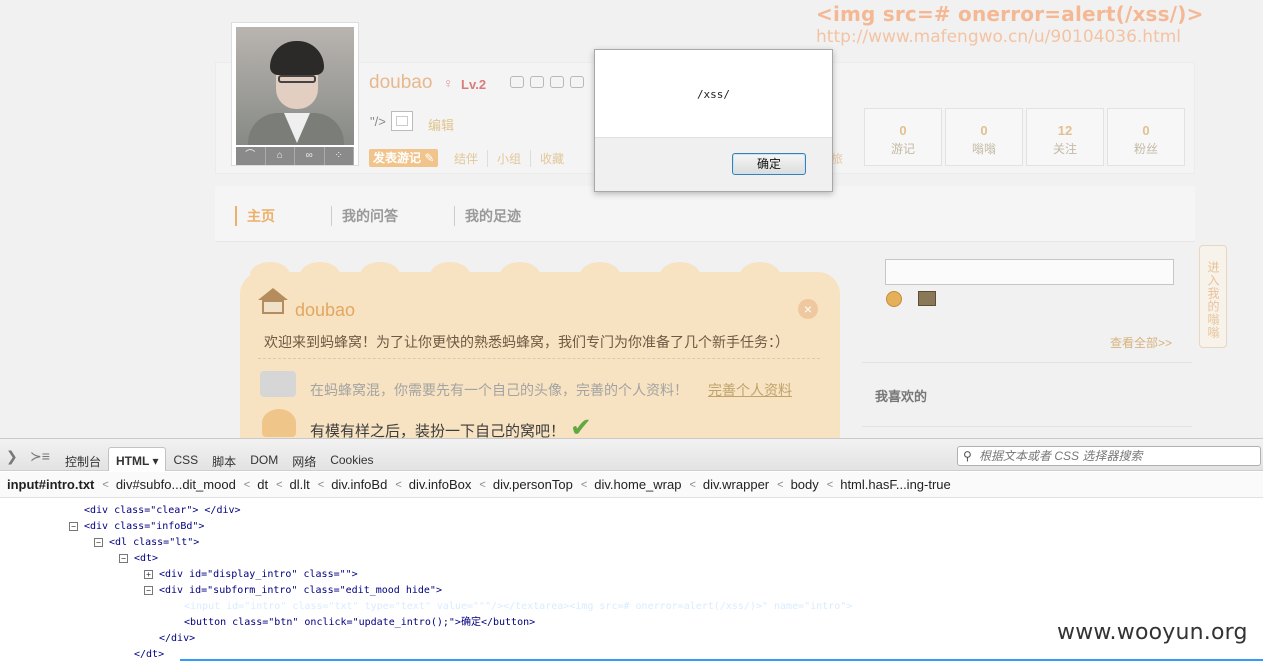 Image resolution: width=1263 pixels, height=661 pixels. I want to click on devtools-tabs: 控制台 HTML ▾ CSS 脚本 DOM 网络 Cookies, so click(219, 459).